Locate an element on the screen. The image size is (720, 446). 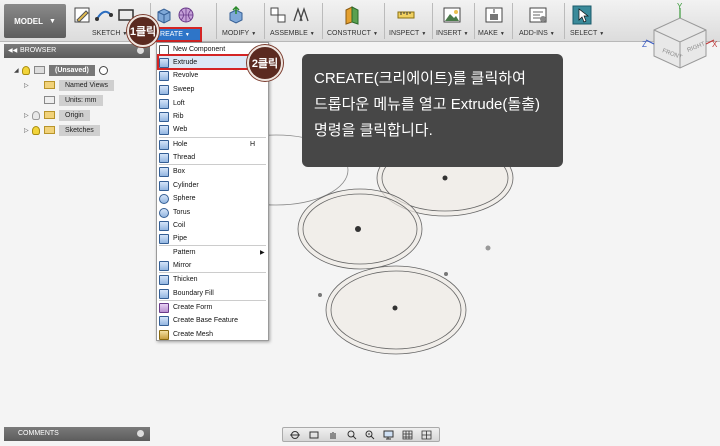
tree-item-sketches: ▷ Sketches is located at coordinates (62, 130).